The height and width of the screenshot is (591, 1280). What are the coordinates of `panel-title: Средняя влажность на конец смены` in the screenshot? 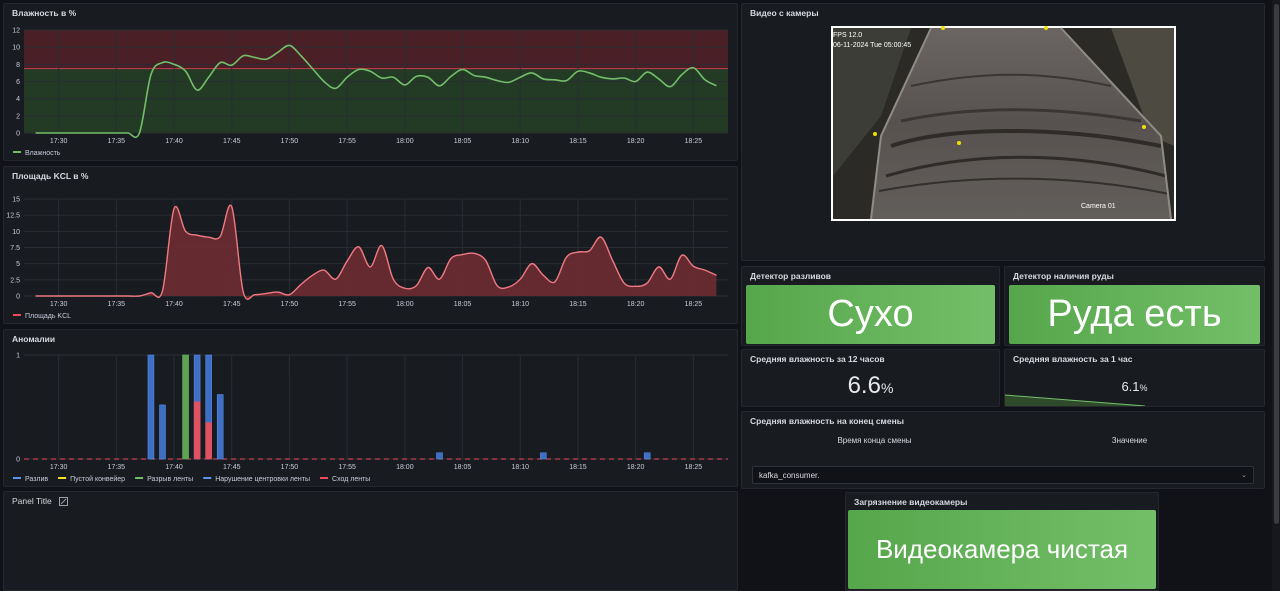 It's located at (827, 421).